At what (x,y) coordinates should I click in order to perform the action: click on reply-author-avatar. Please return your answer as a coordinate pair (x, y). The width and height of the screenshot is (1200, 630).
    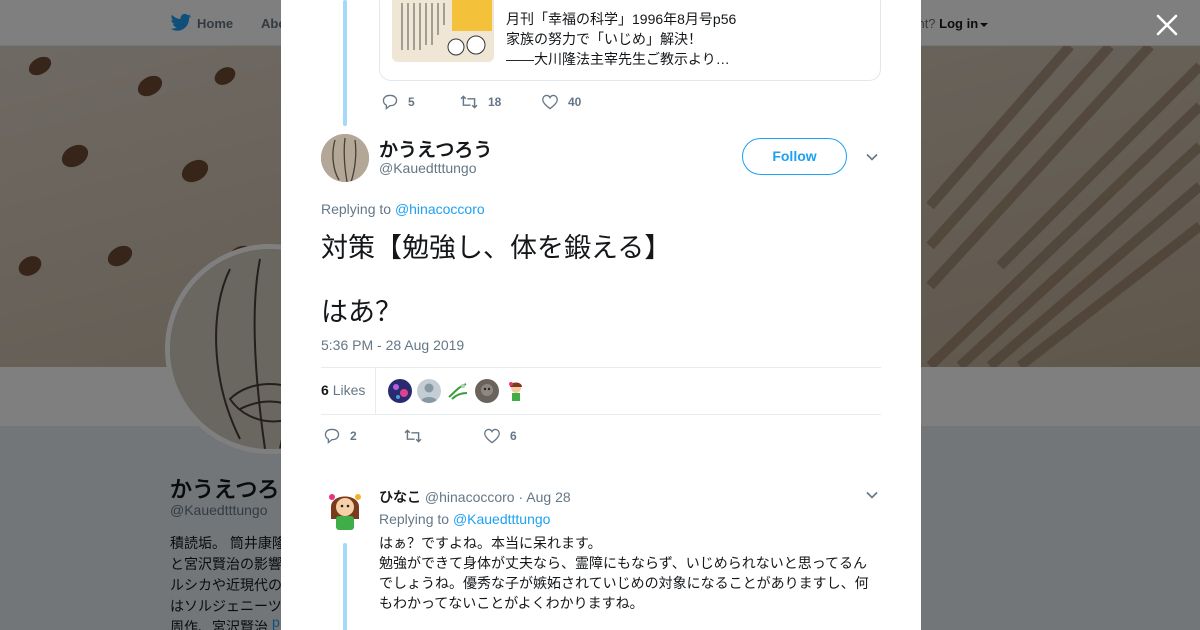
    Looking at the image, I should click on (345, 511).